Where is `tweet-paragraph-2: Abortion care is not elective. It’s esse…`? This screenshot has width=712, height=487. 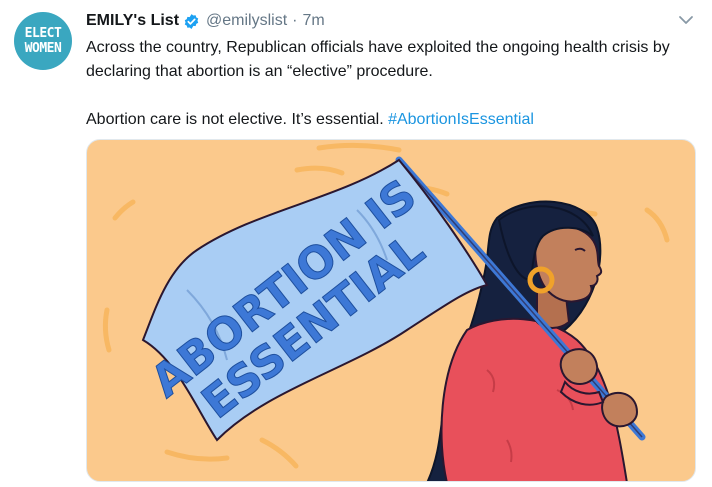
tweet-paragraph-2: Abortion care is not elective. It’s esse… is located at coordinates (386, 120).